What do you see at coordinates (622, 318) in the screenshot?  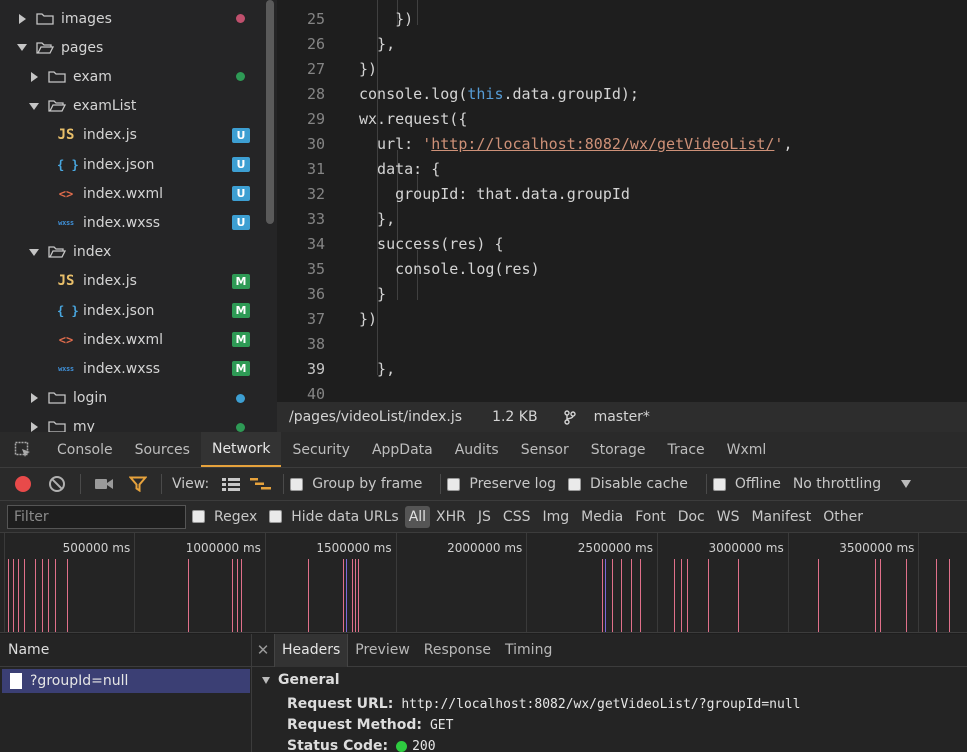 I see `code-line: 37})` at bounding box center [622, 318].